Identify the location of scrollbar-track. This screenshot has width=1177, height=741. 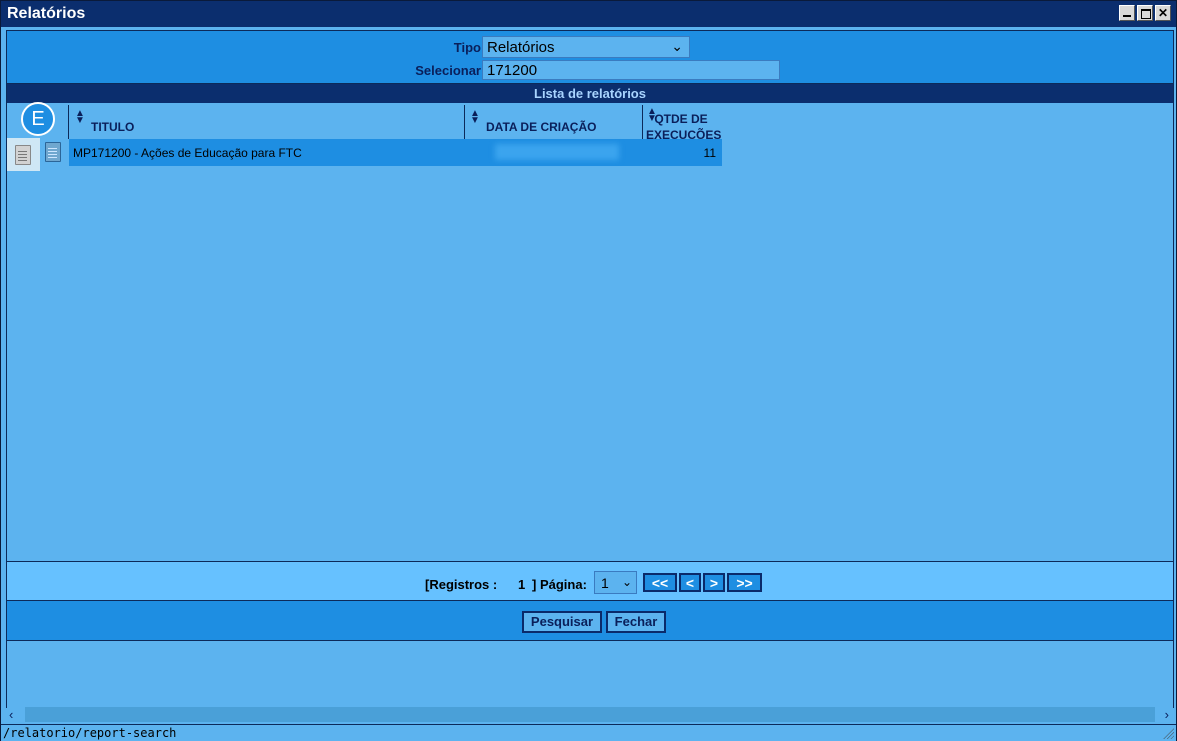
(590, 714).